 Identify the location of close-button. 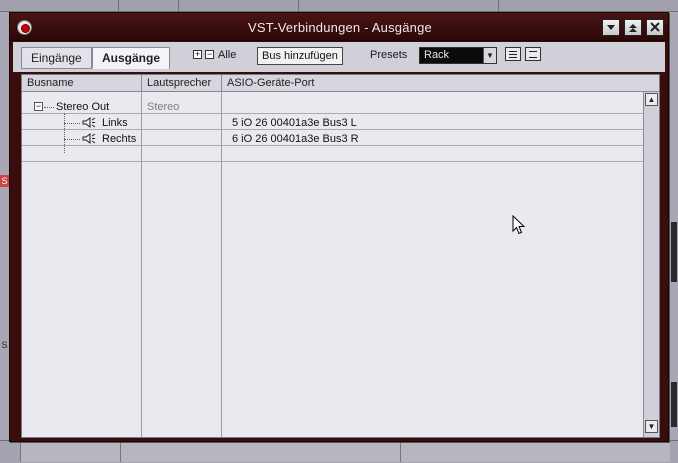
(655, 27).